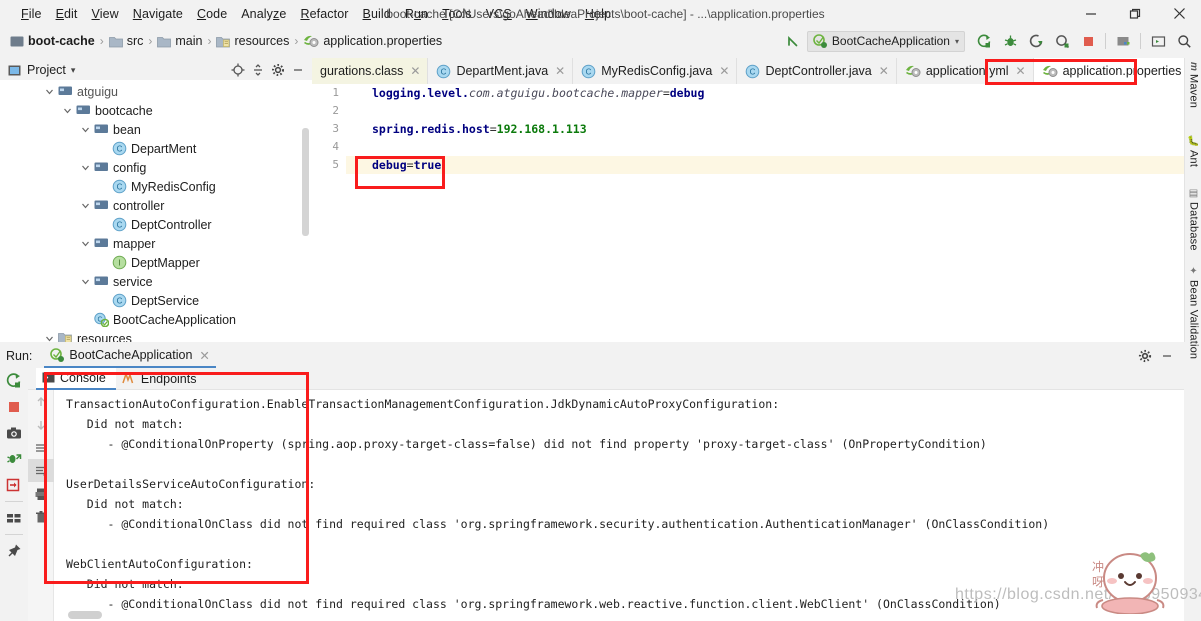  I want to click on menu-item-view: View, so click(105, 14).